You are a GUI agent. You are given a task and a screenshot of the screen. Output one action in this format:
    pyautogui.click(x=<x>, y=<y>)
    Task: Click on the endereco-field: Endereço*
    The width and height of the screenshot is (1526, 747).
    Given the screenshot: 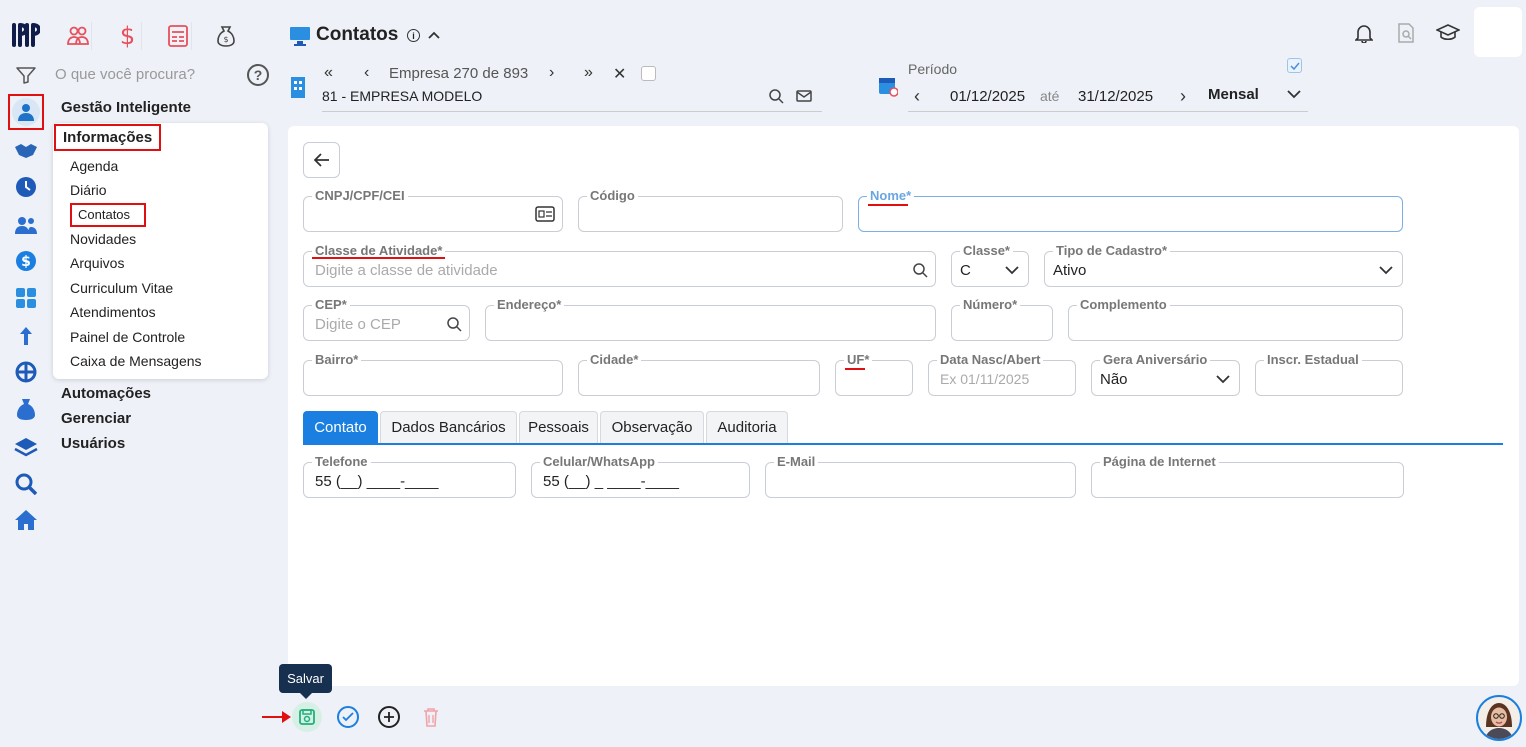 What is the action you would take?
    pyautogui.click(x=710, y=319)
    